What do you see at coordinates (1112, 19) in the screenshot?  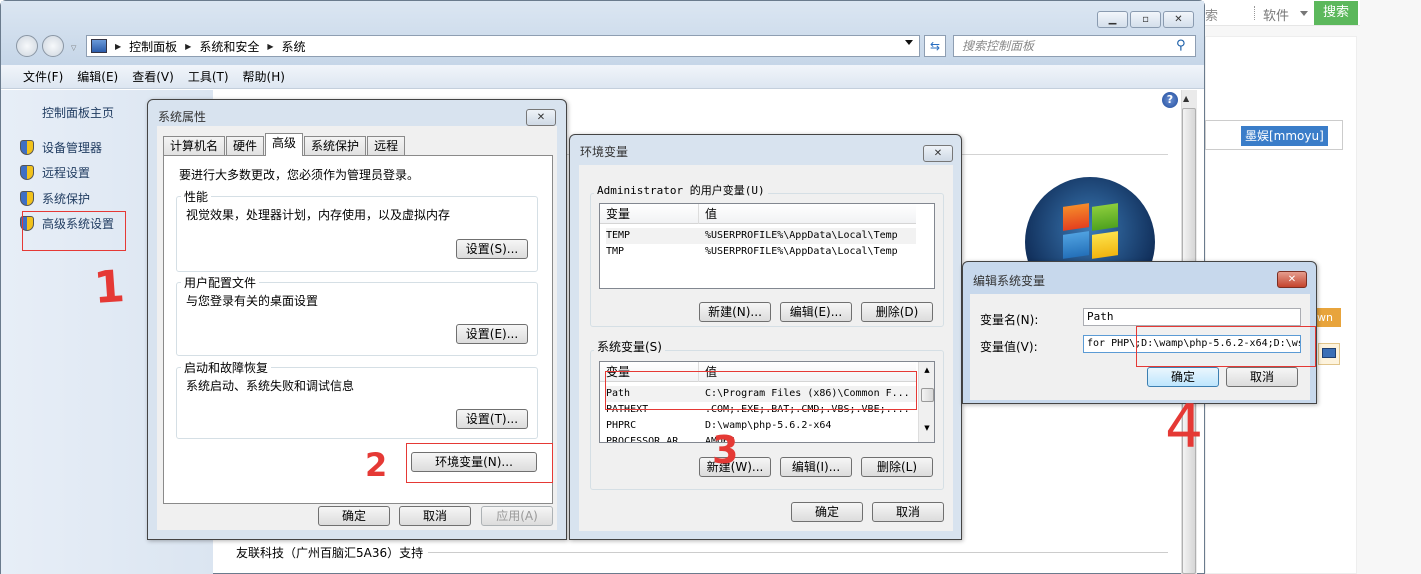 I see `minimize-button: ▁` at bounding box center [1112, 19].